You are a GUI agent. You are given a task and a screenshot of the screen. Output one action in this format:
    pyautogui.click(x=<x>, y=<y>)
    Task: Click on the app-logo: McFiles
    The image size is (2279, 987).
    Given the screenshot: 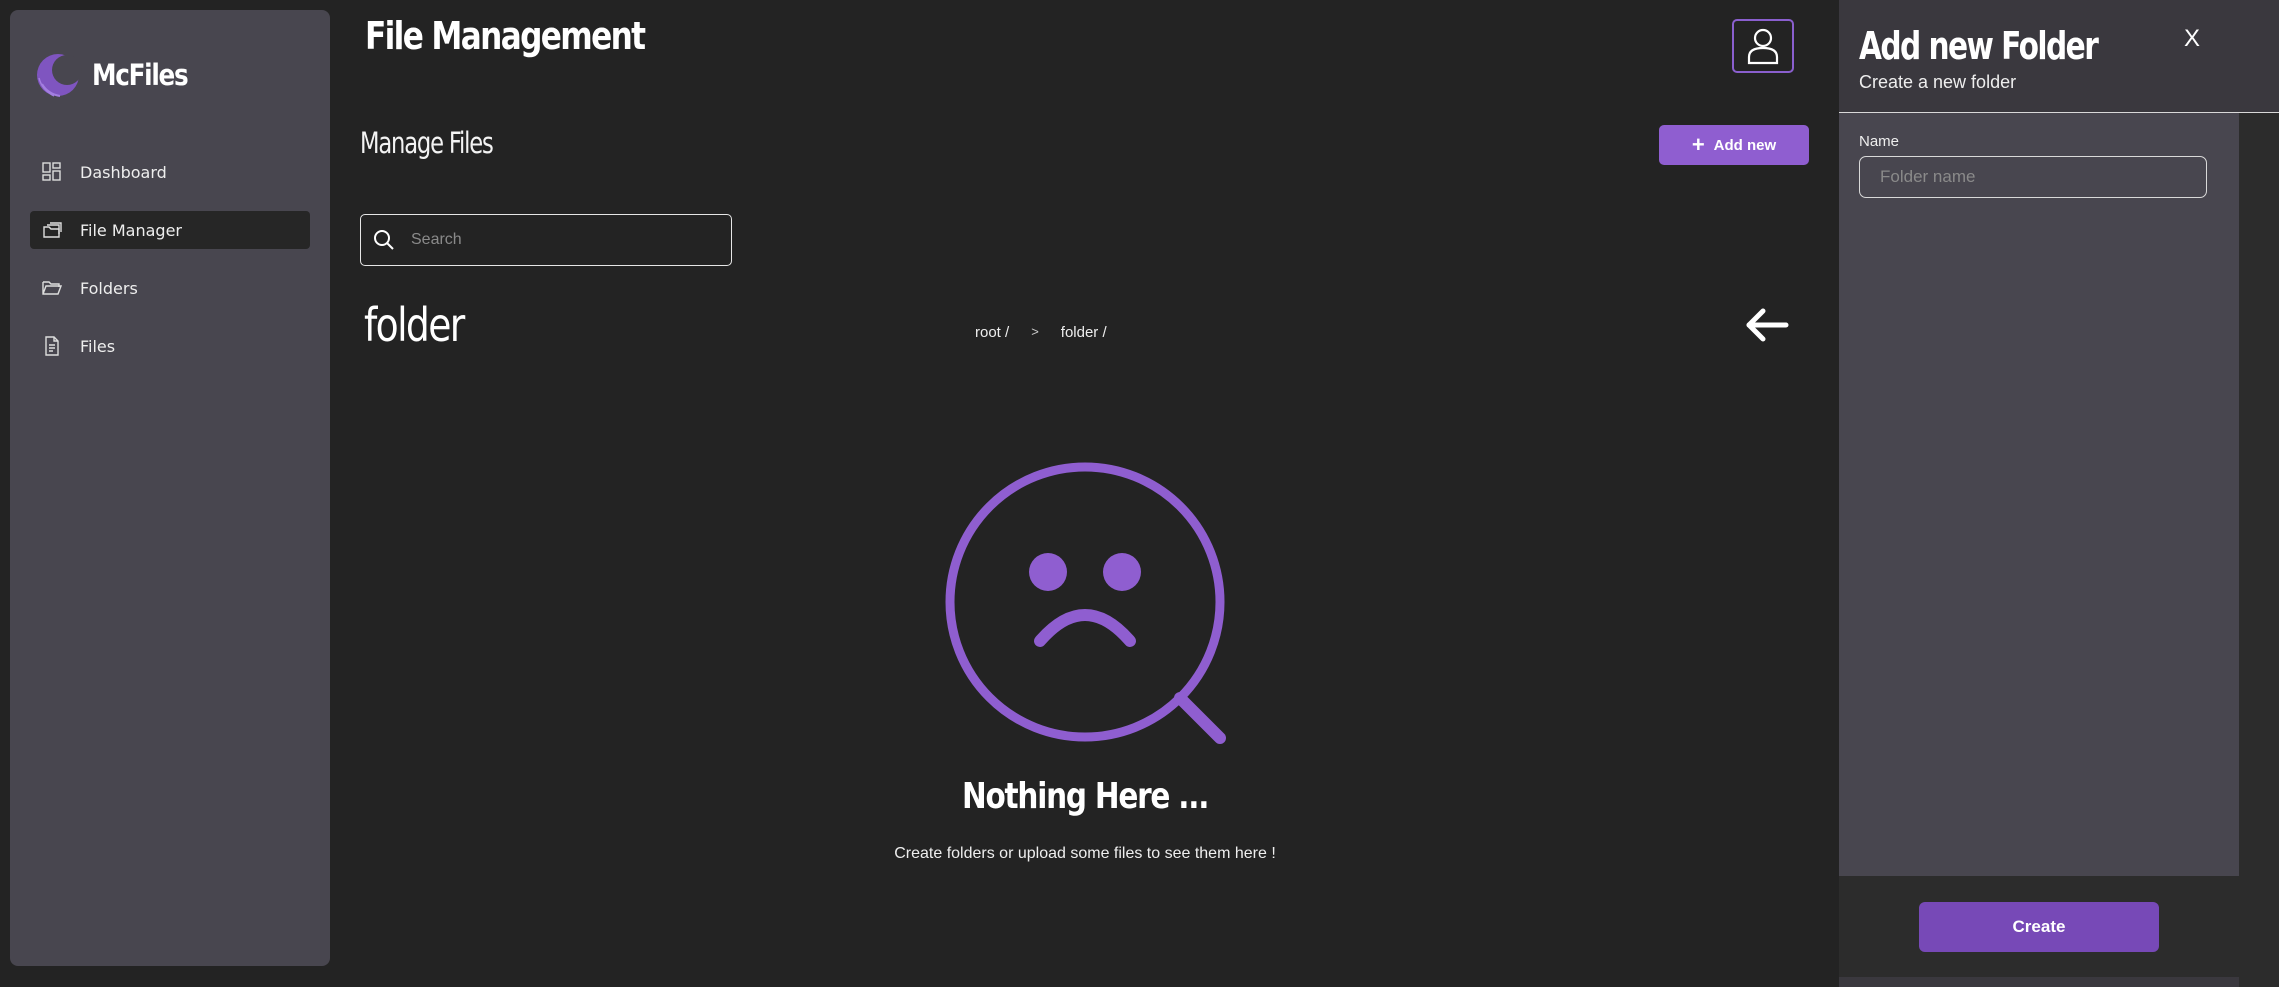 What is the action you would take?
    pyautogui.click(x=119, y=75)
    